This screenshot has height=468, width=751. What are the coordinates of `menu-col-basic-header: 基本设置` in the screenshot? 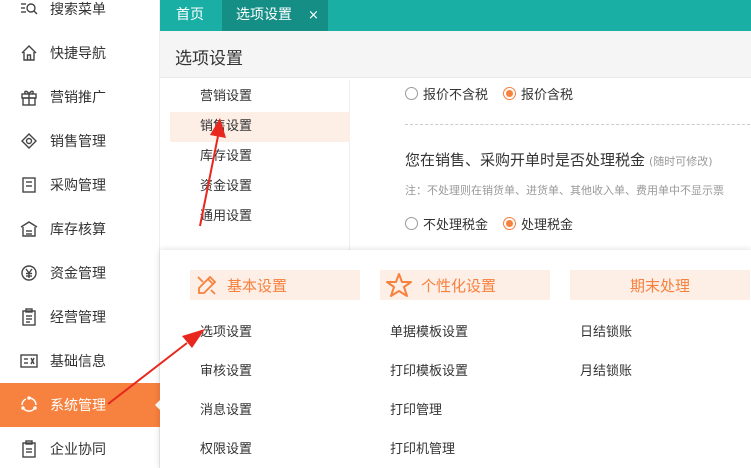 It's located at (275, 285).